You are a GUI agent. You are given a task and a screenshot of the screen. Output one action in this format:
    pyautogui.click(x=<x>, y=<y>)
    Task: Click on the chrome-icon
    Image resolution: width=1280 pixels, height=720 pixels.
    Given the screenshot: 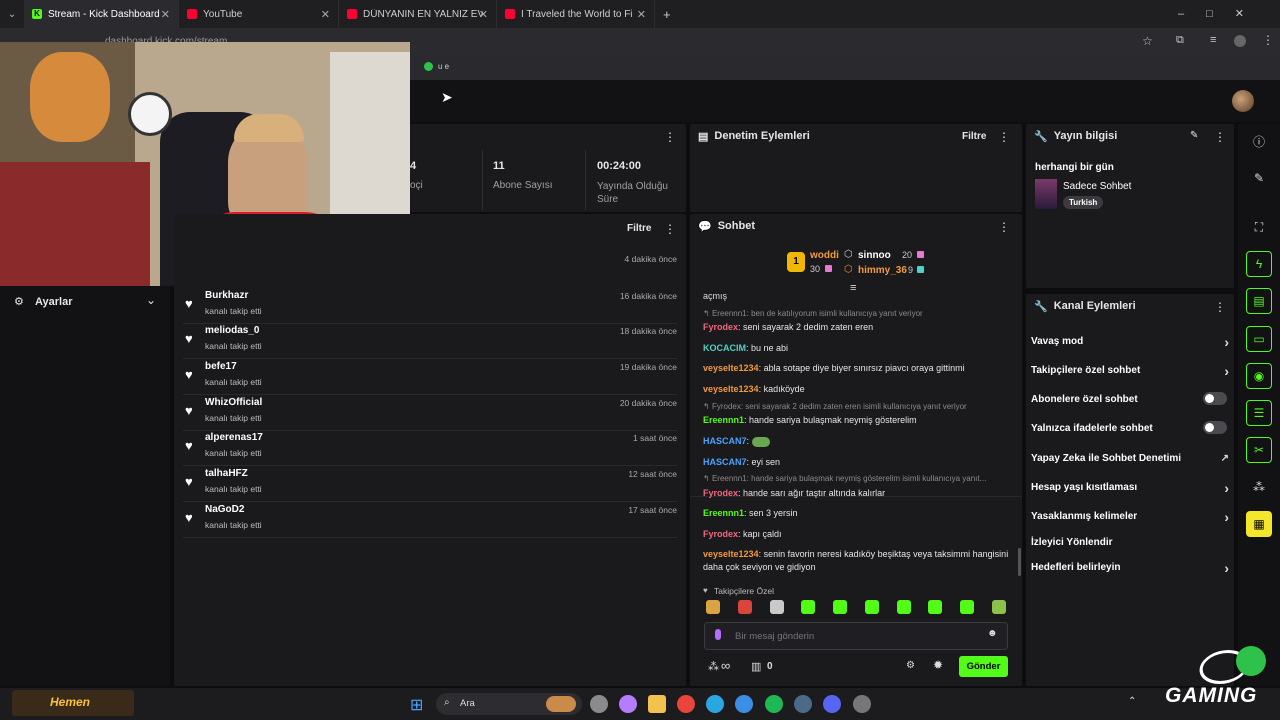 What is the action you would take?
    pyautogui.click(x=686, y=704)
    